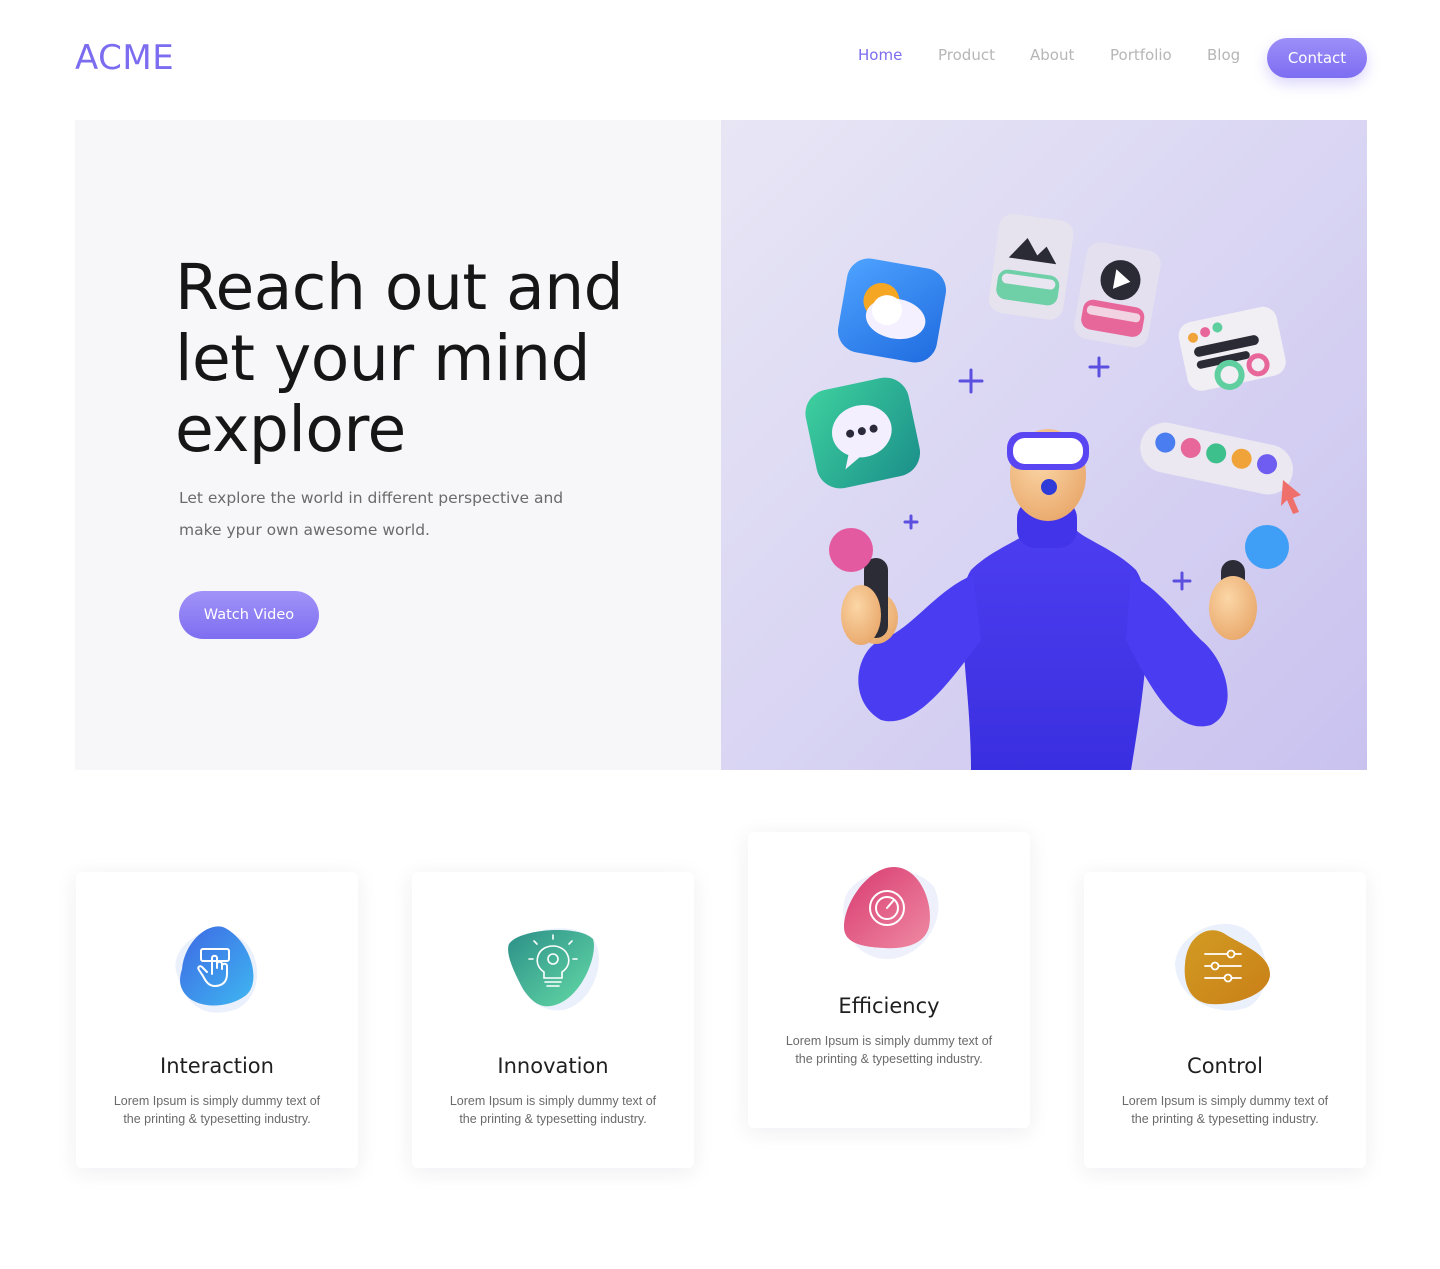 The image size is (1440, 1269). Describe the element at coordinates (880, 55) in the screenshot. I see `nav-home: Home` at that location.